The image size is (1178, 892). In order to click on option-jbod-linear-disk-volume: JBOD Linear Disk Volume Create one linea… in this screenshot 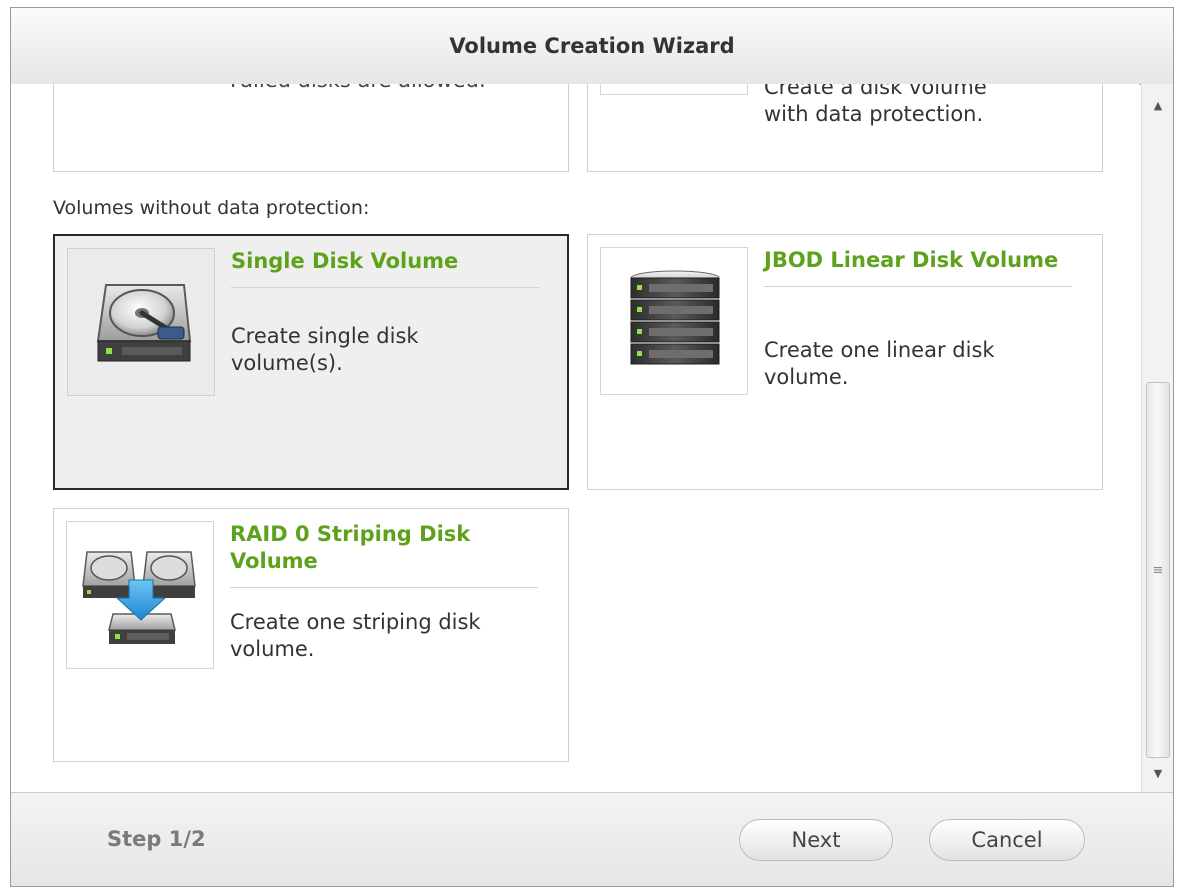, I will do `click(845, 362)`.